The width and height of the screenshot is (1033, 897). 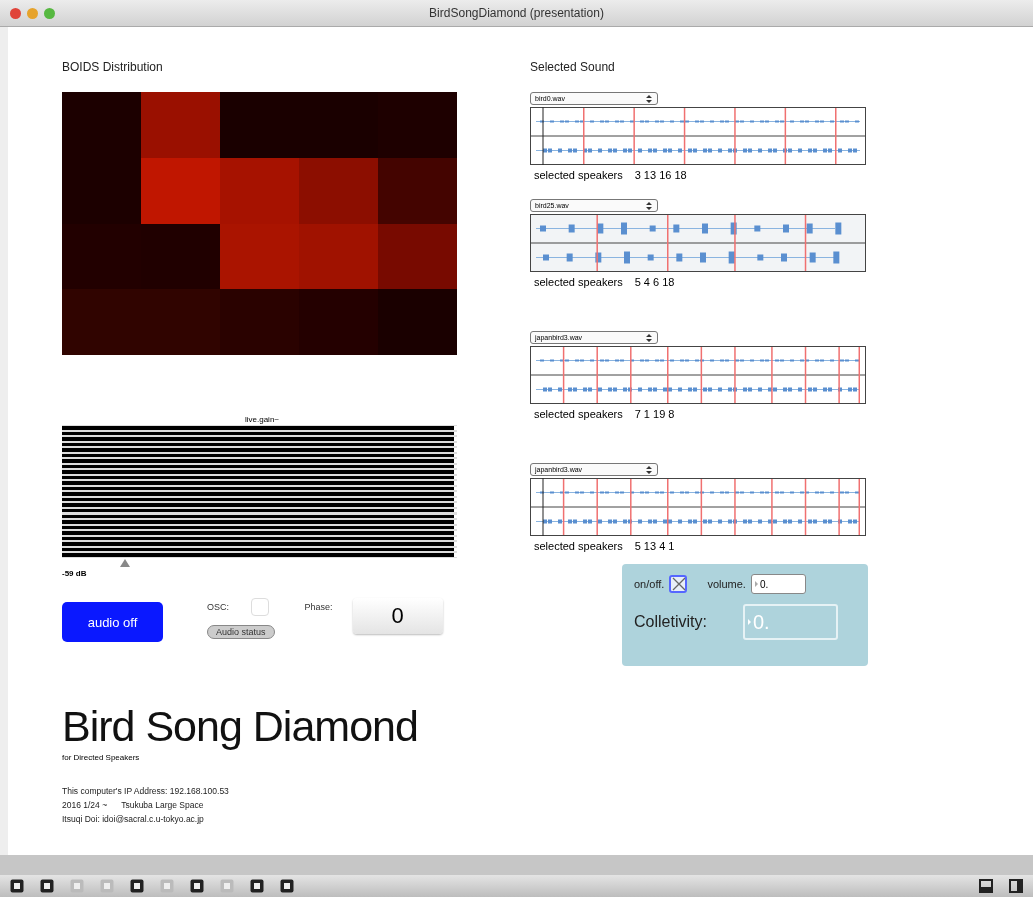 I want to click on gain-meter, so click(x=259, y=491).